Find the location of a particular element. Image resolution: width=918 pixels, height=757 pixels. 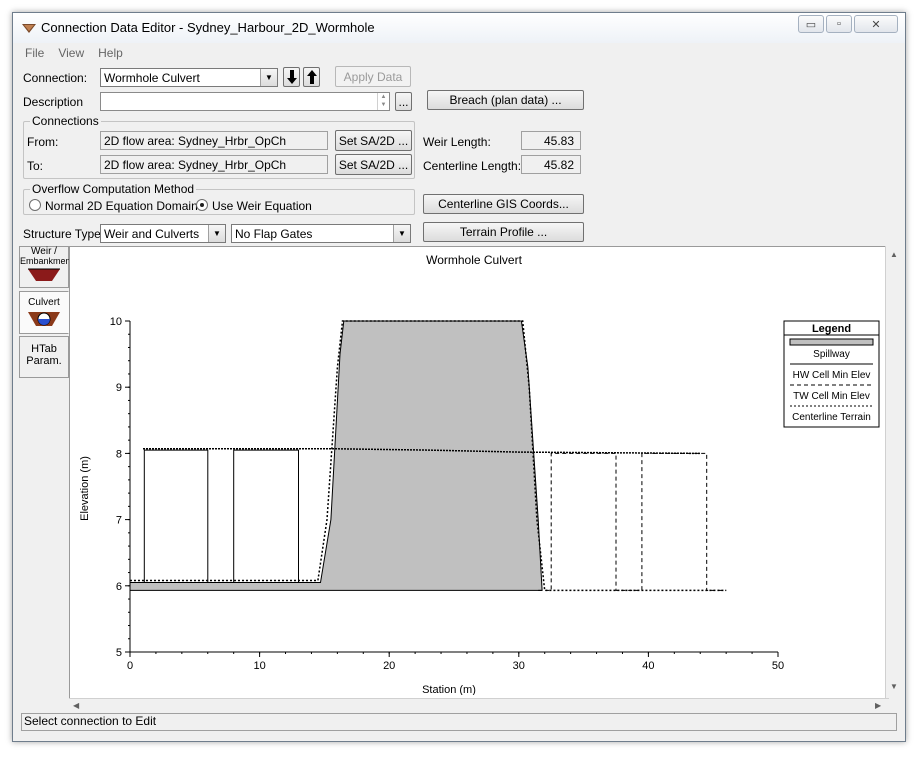

tab-param-label: Param. is located at coordinates (44, 361).